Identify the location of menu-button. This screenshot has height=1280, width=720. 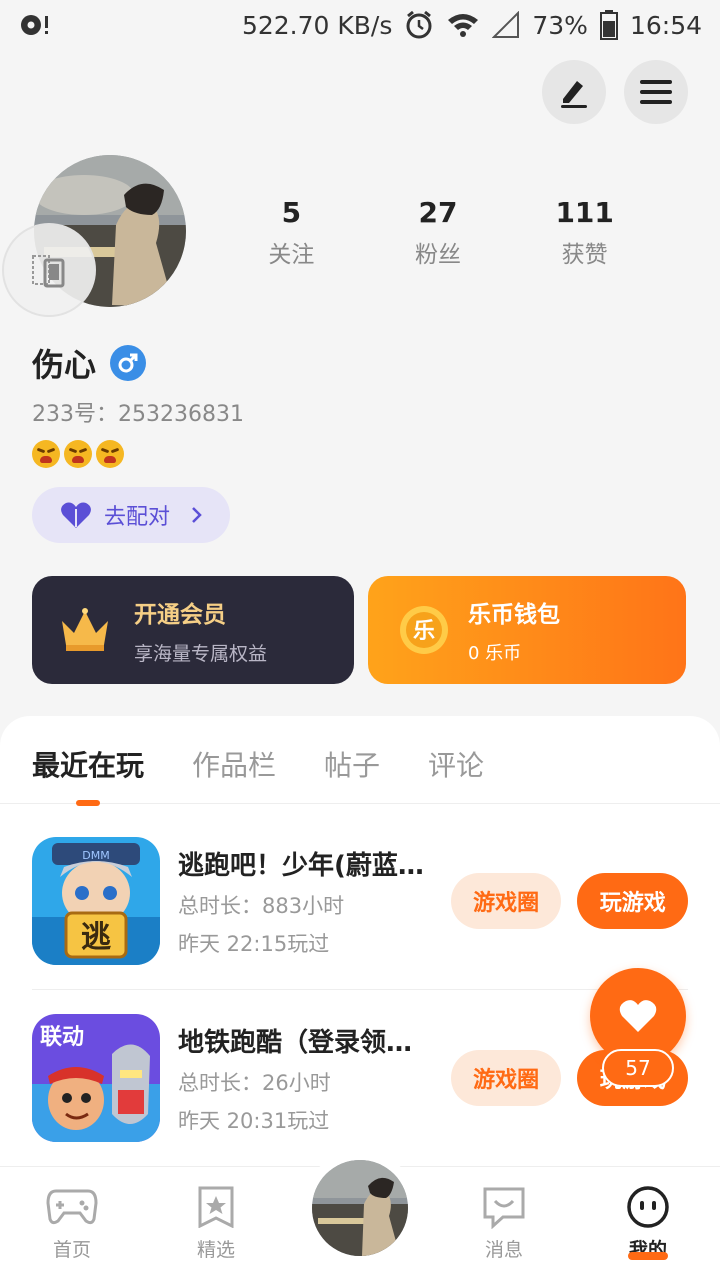
(656, 92).